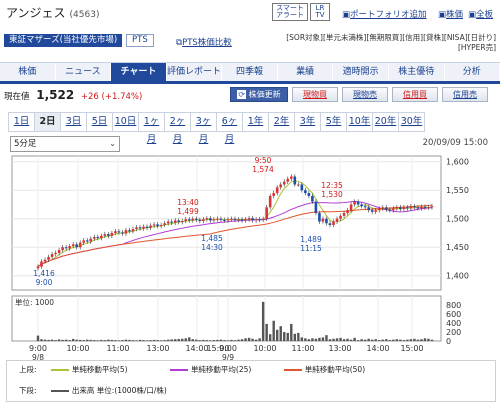  Describe the element at coordinates (450, 14) in the screenshot. I see `stock-info-link: ▣株価` at that location.